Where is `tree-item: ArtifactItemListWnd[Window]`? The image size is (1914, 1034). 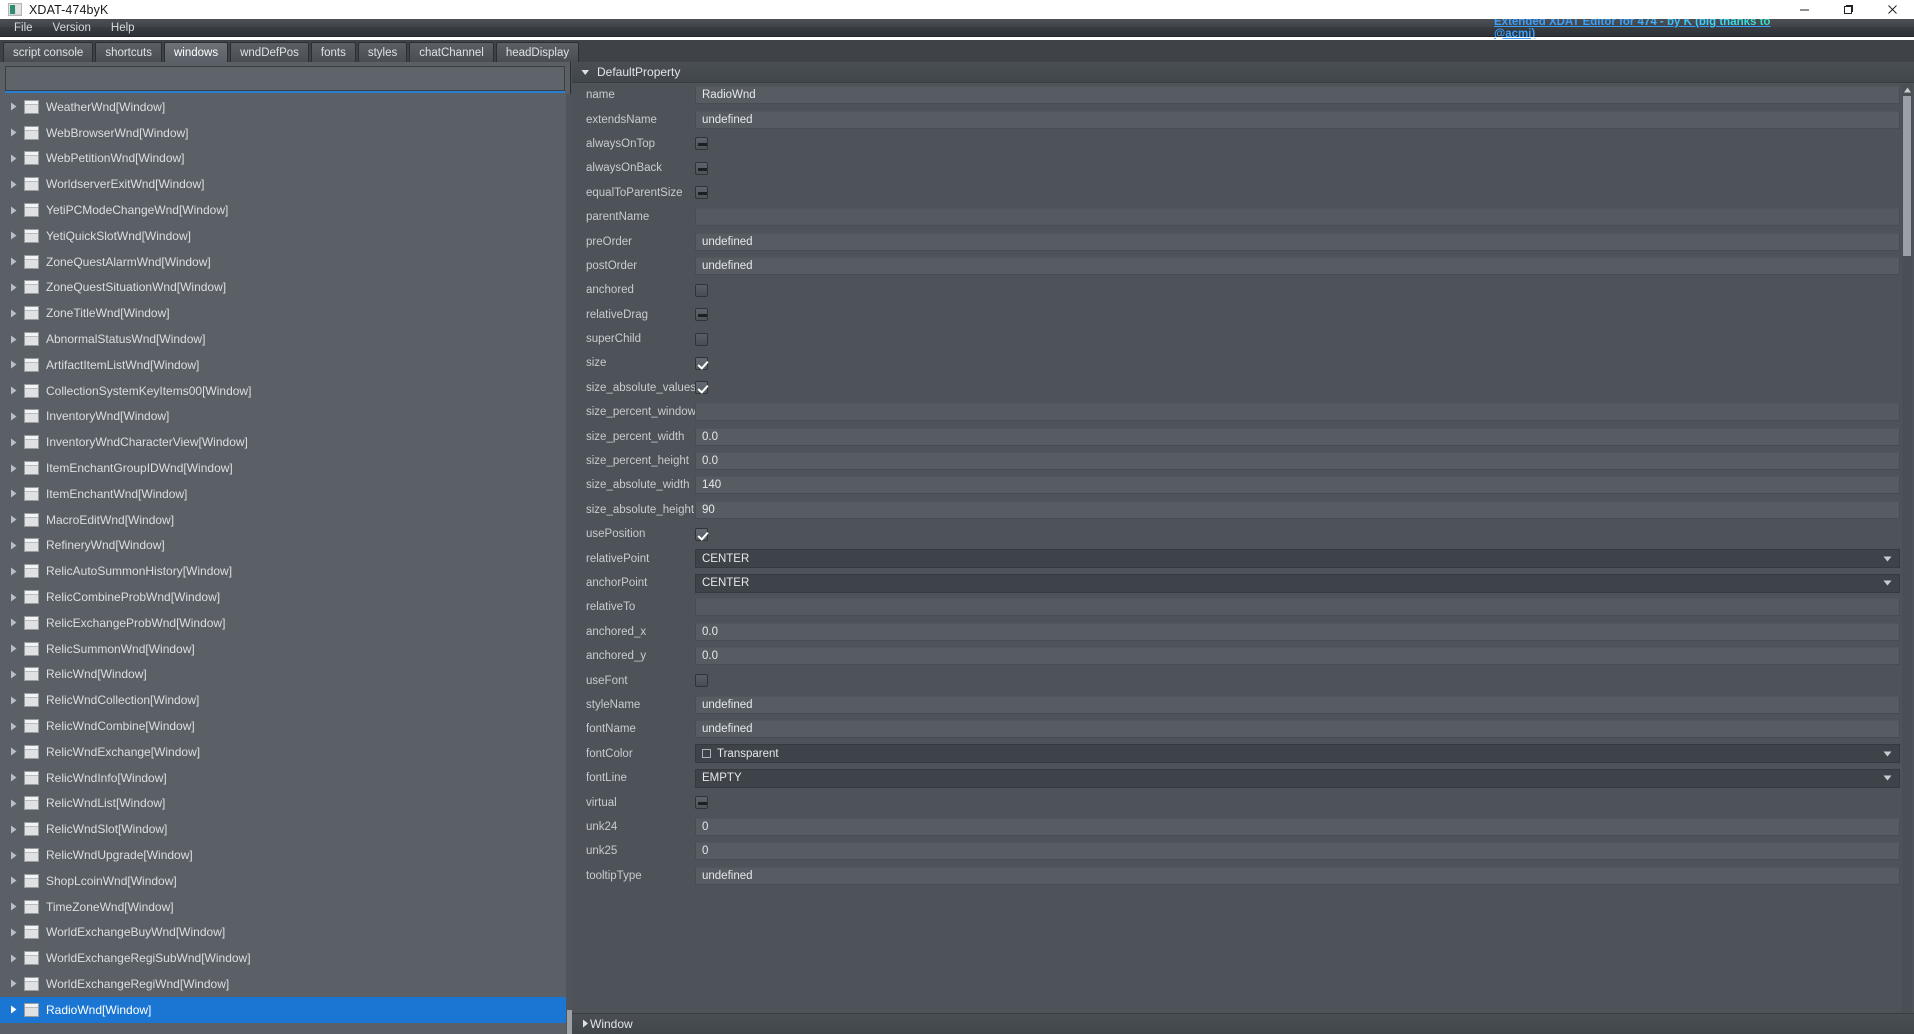
tree-item: ArtifactItemListWnd[Window] is located at coordinates (285, 365).